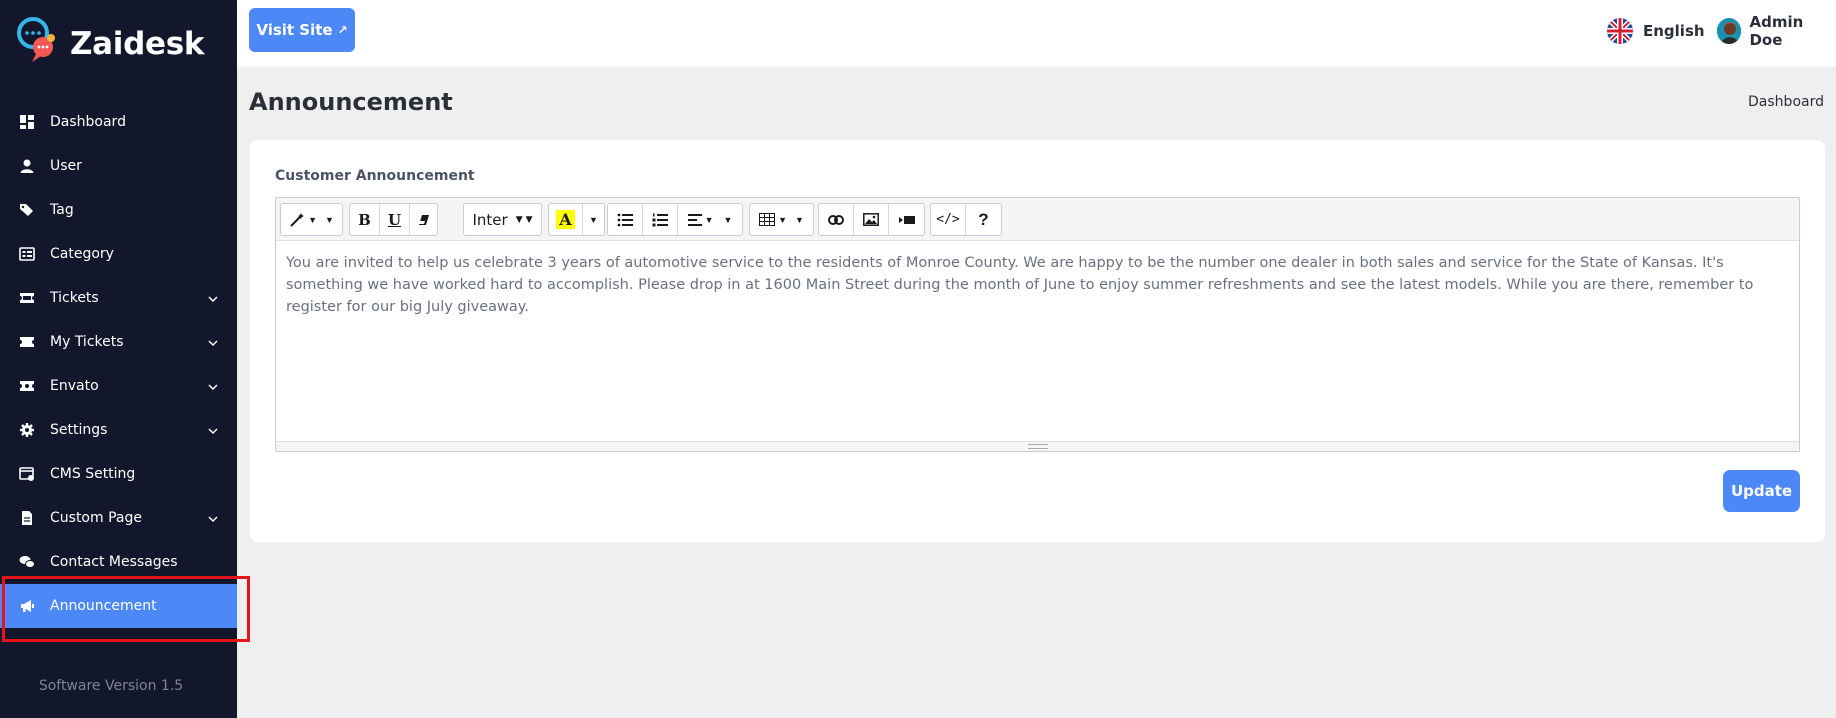 This screenshot has width=1836, height=718. Describe the element at coordinates (36, 44) in the screenshot. I see `chat-bubbles-logo-icon` at that location.